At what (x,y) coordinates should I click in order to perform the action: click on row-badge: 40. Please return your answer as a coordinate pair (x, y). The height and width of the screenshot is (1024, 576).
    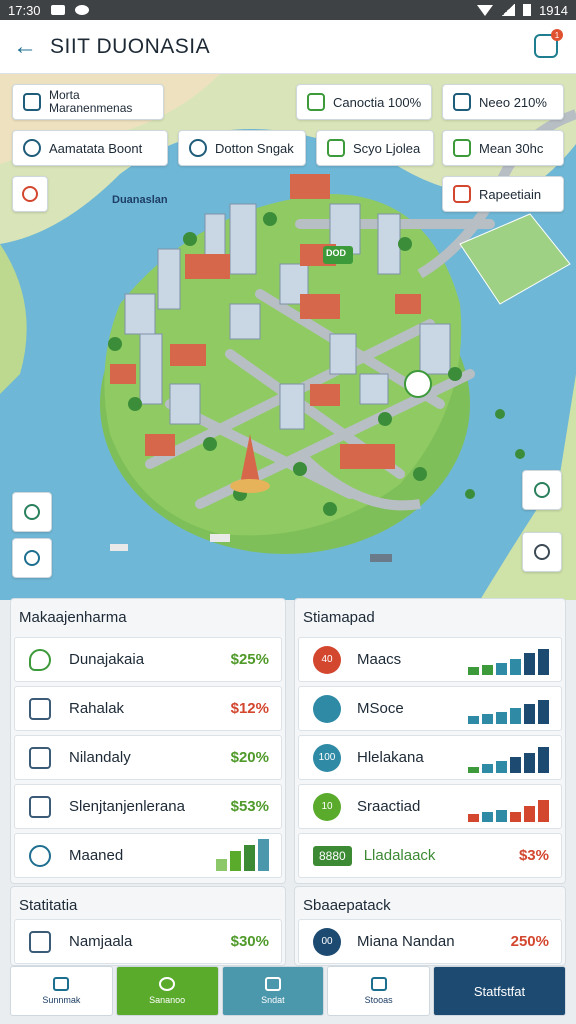
    Looking at the image, I should click on (327, 659).